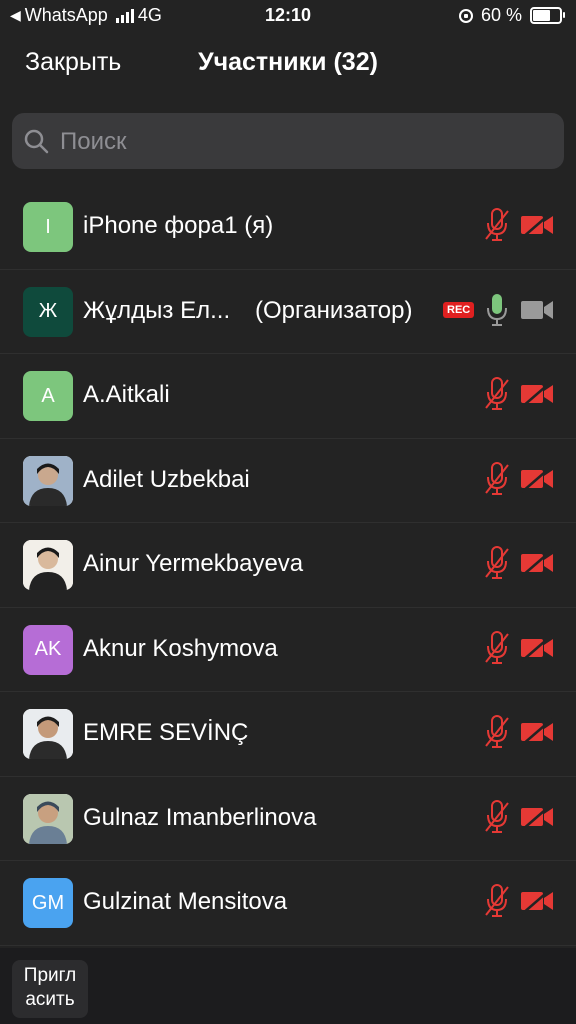  What do you see at coordinates (501, 15) in the screenshot?
I see `battery-percent: 60 %` at bounding box center [501, 15].